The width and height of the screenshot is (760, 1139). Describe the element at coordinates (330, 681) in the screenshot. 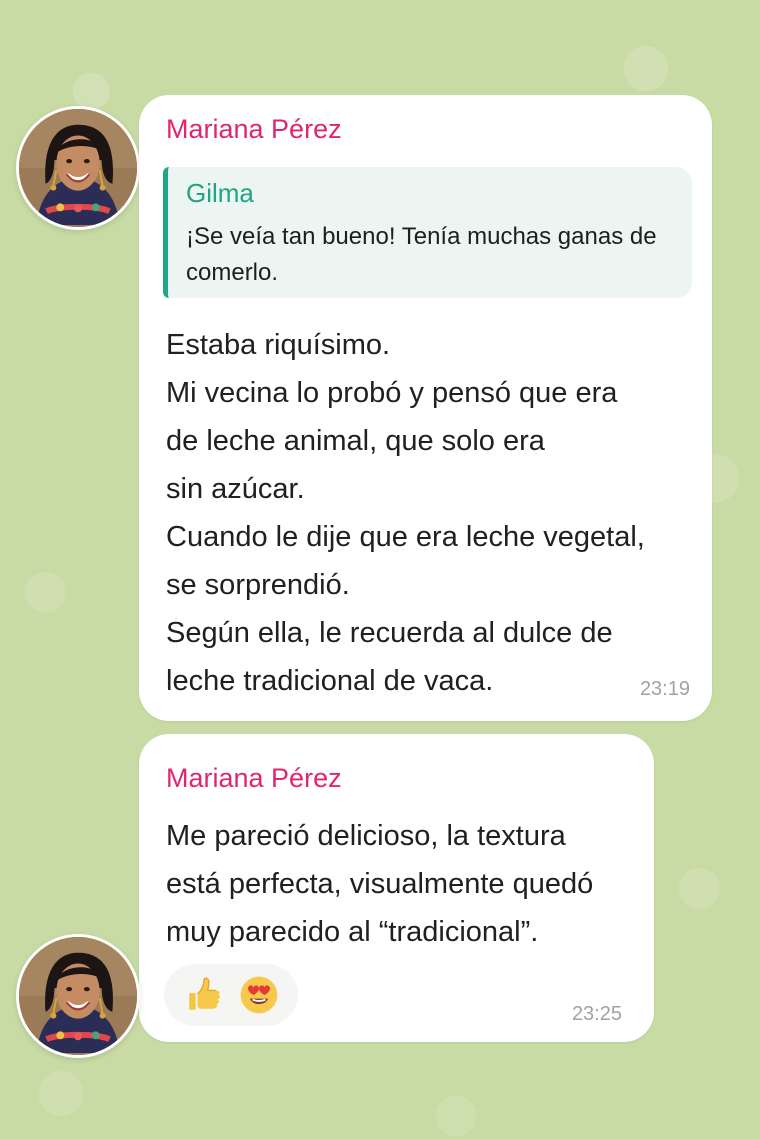

I see `message-line: leche tradicional de vaca.` at that location.